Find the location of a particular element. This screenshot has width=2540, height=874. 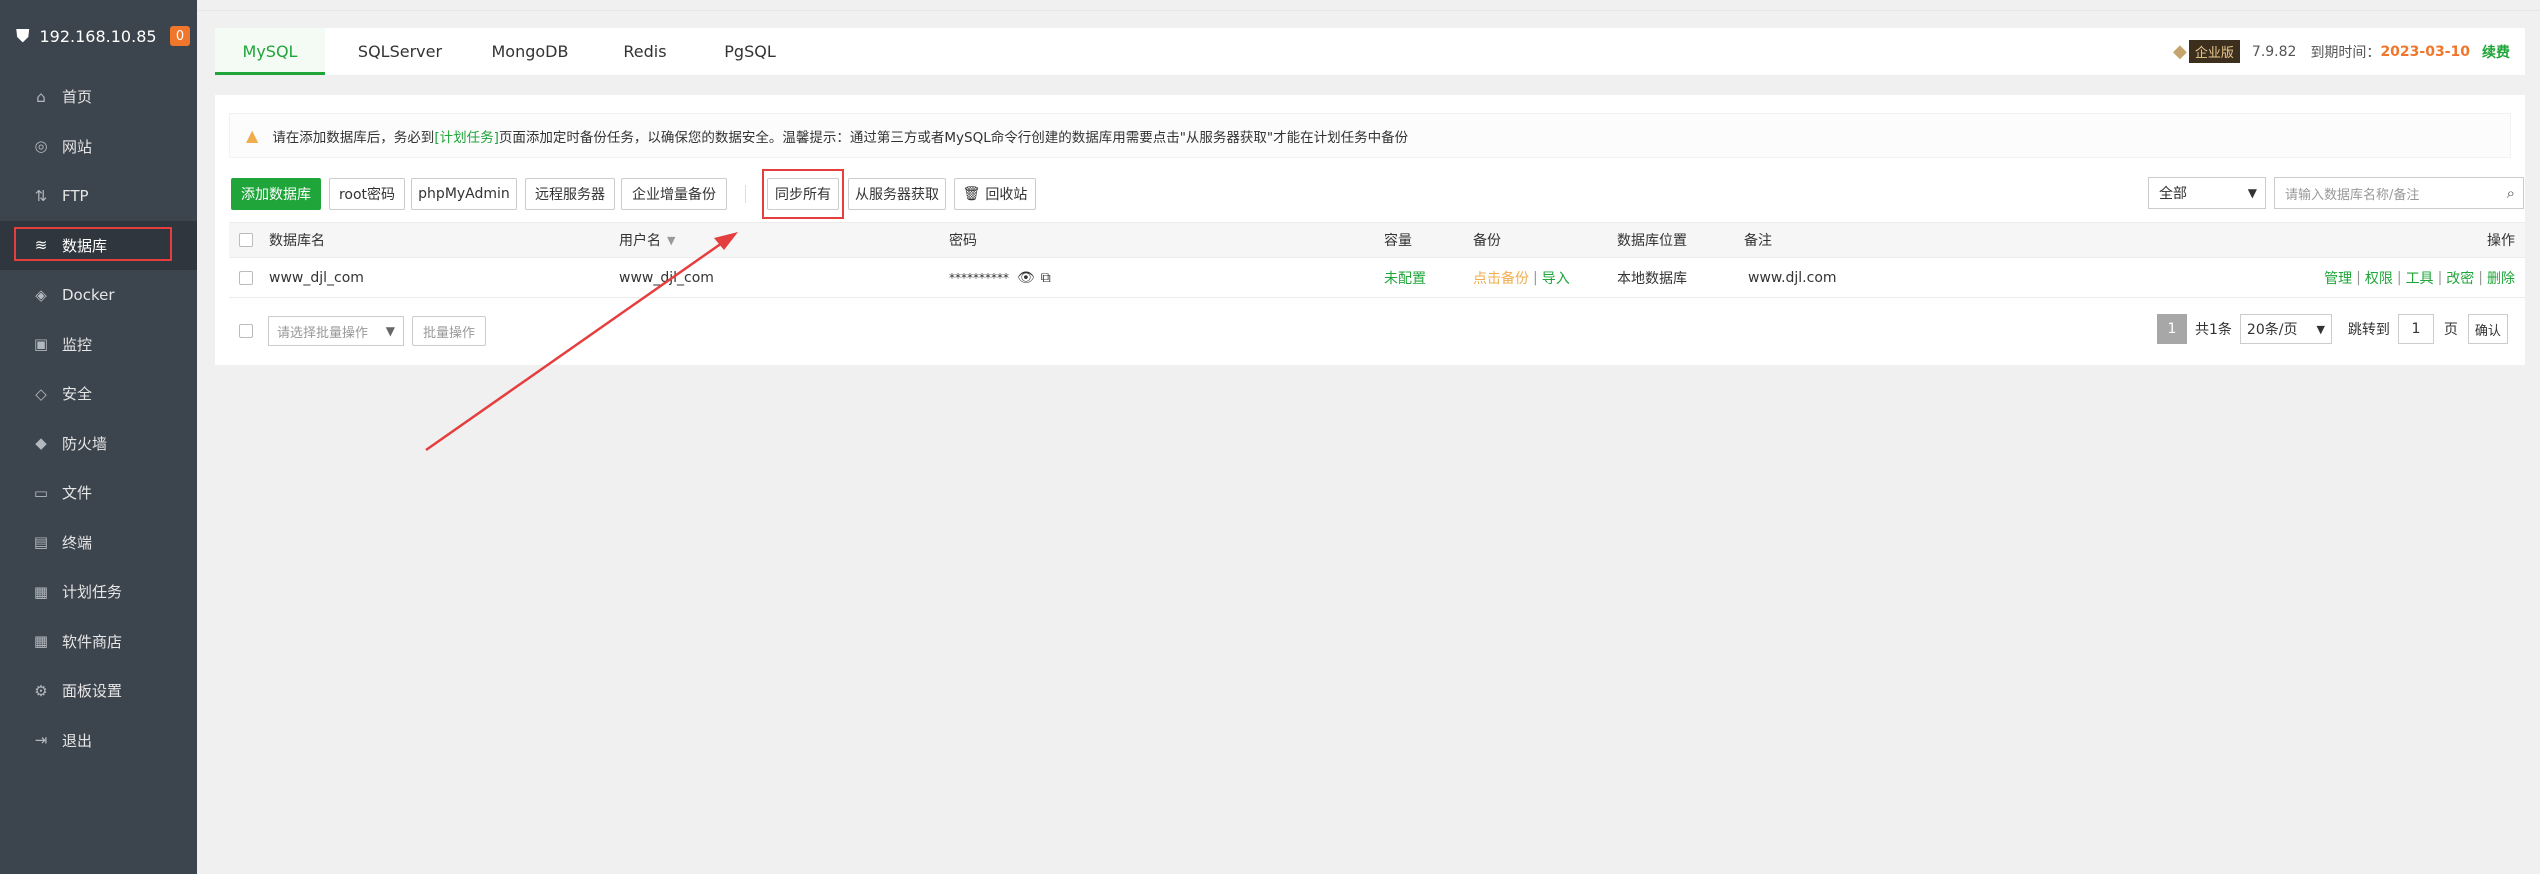

sync-all-highlight is located at coordinates (803, 194).